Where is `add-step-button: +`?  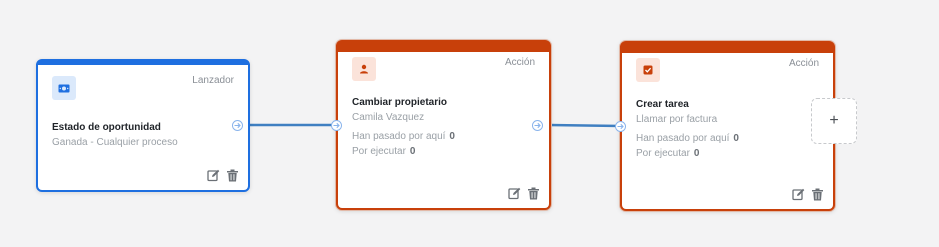
add-step-button: + is located at coordinates (834, 121).